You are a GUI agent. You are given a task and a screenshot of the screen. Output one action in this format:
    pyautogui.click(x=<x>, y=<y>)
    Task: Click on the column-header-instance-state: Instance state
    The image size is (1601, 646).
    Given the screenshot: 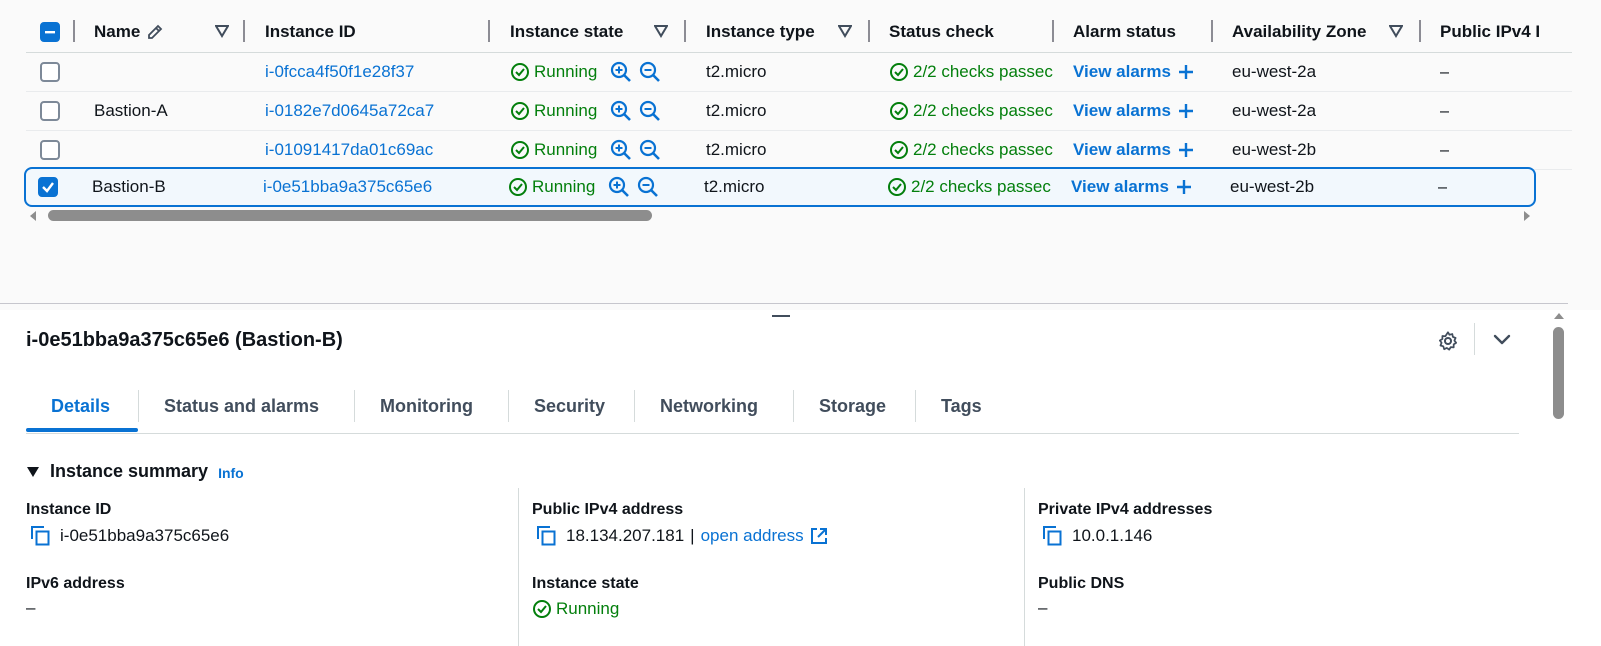 What is the action you would take?
    pyautogui.click(x=566, y=31)
    